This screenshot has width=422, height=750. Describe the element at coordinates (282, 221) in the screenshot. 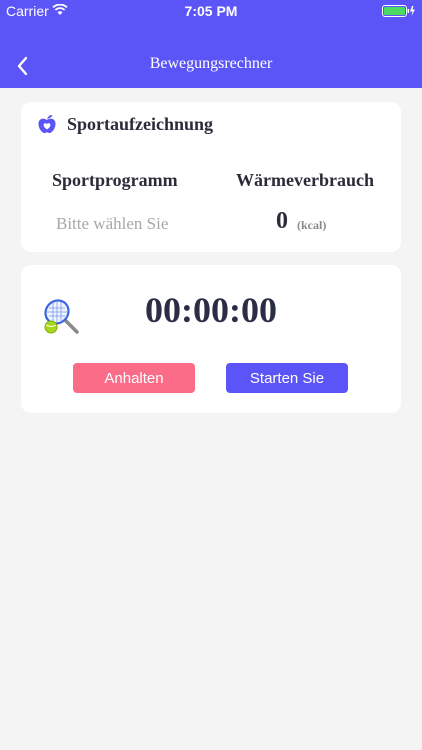

I see `energy-value: 0` at that location.